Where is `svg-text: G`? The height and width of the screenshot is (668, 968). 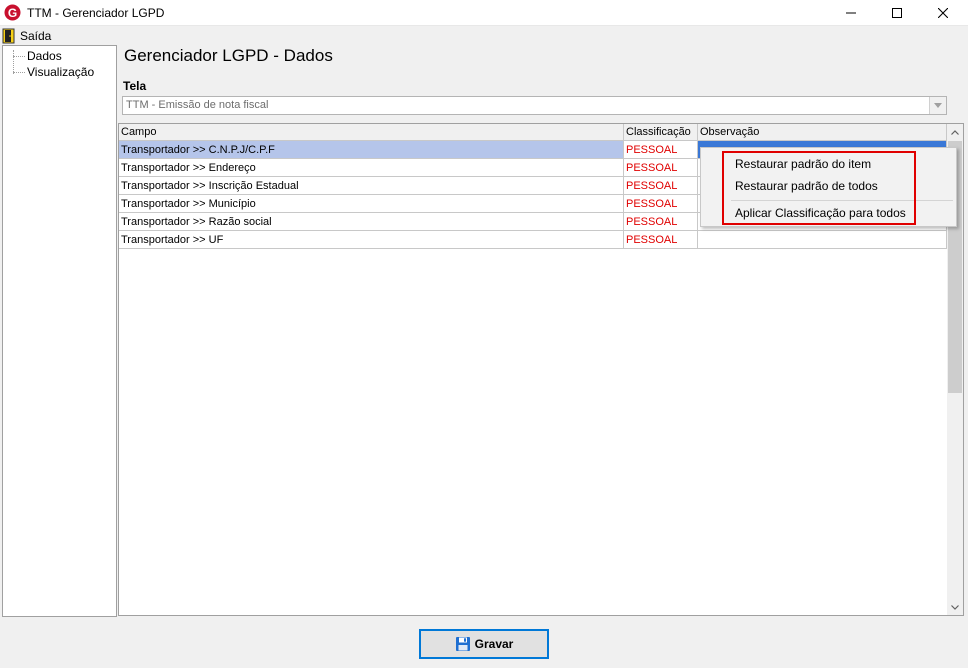 svg-text: G is located at coordinates (12, 13).